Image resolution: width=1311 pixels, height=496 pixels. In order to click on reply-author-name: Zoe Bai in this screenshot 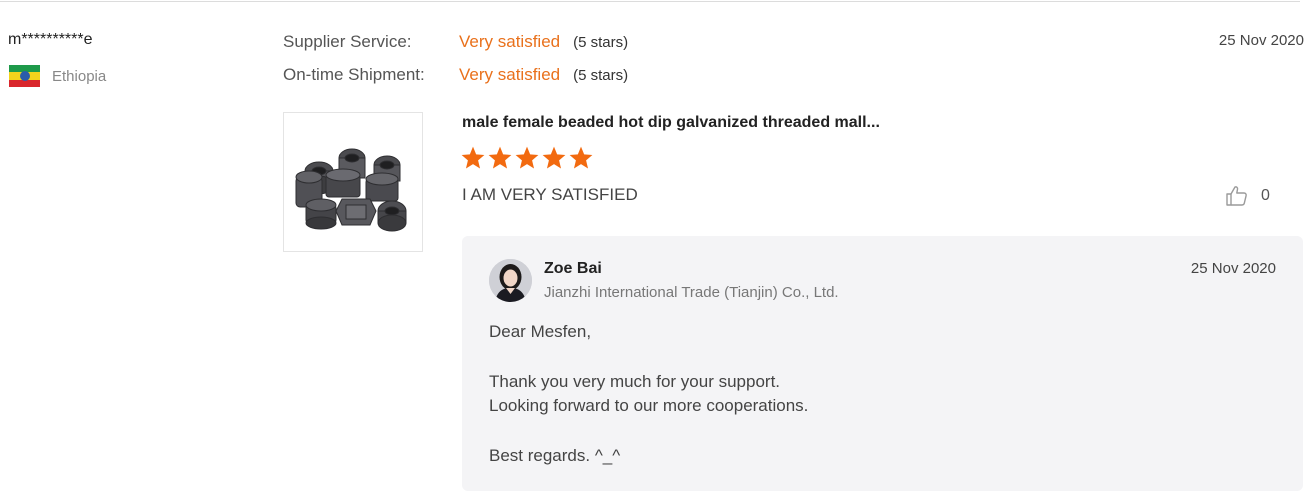, I will do `click(573, 268)`.